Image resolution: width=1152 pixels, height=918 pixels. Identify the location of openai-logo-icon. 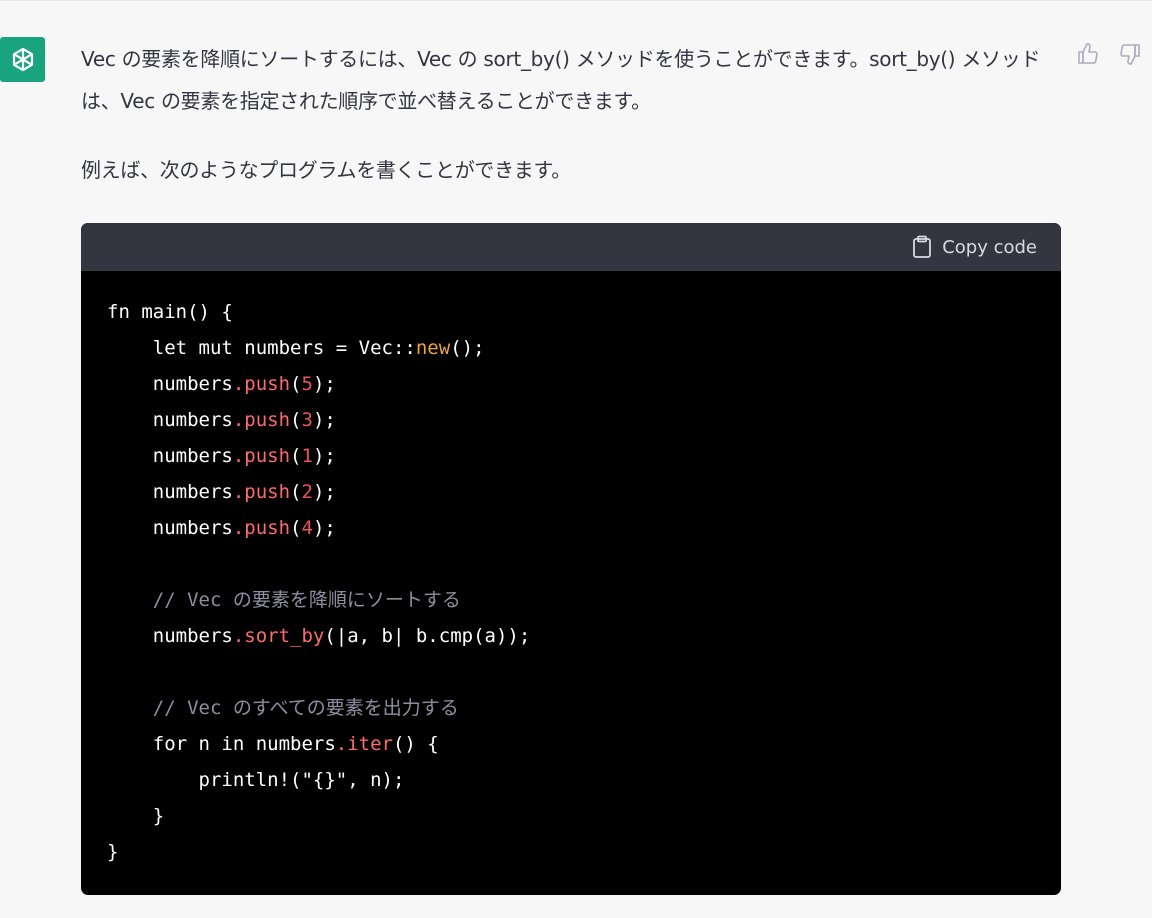
(22, 59).